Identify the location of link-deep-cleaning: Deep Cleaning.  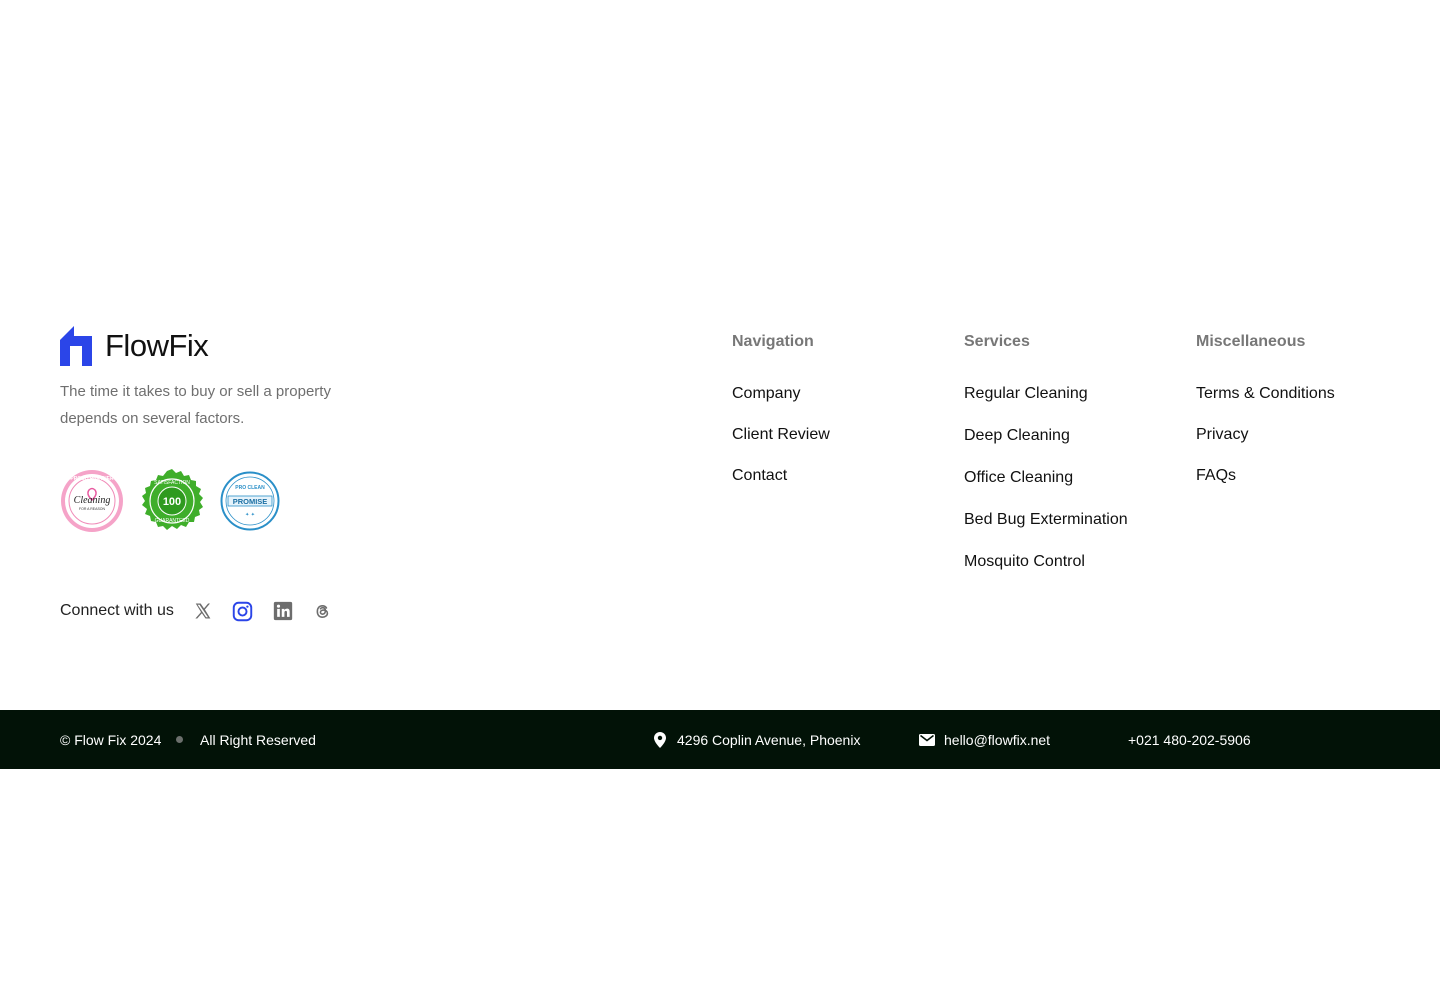
(1046, 436).